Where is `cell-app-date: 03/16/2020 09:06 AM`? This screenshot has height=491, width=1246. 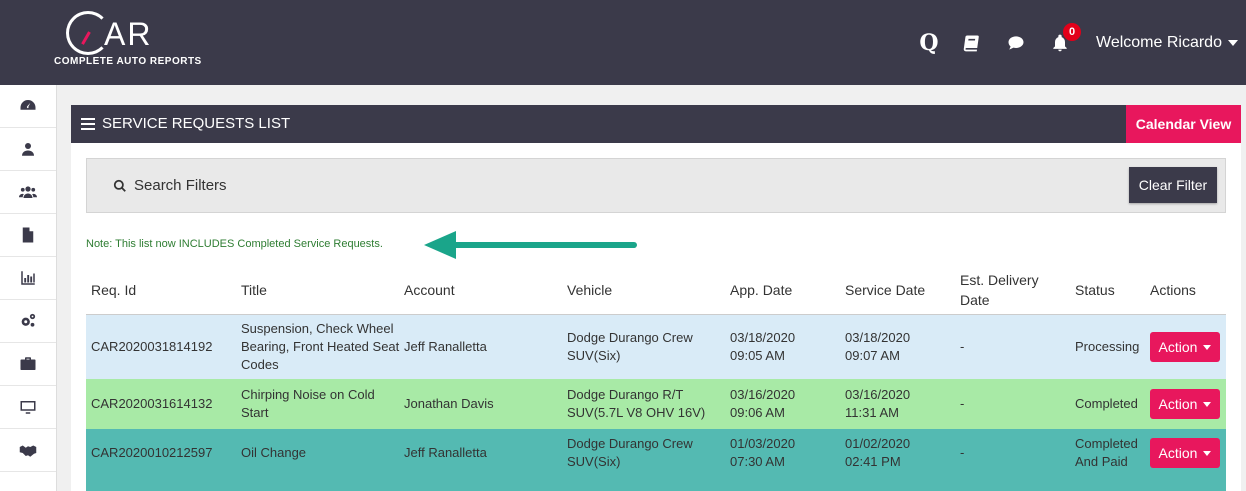
cell-app-date: 03/16/2020 09:06 AM is located at coordinates (763, 403).